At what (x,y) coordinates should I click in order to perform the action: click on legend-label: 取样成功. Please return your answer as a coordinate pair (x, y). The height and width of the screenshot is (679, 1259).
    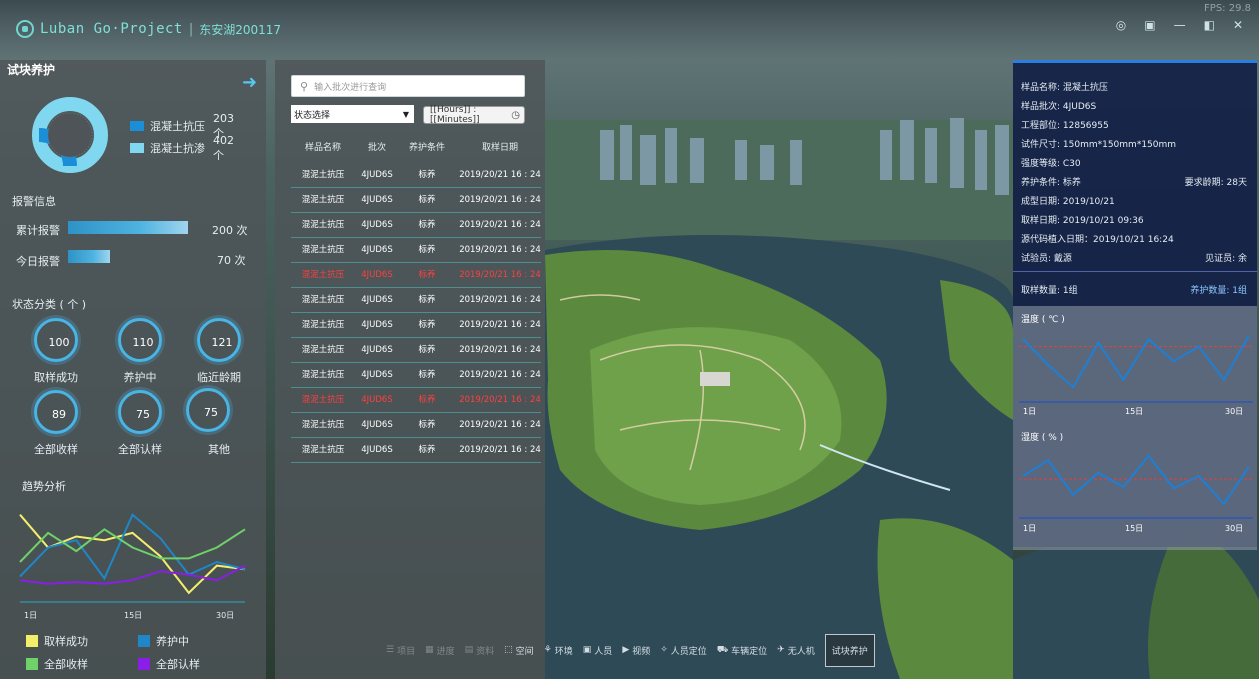
    Looking at the image, I should click on (66, 641).